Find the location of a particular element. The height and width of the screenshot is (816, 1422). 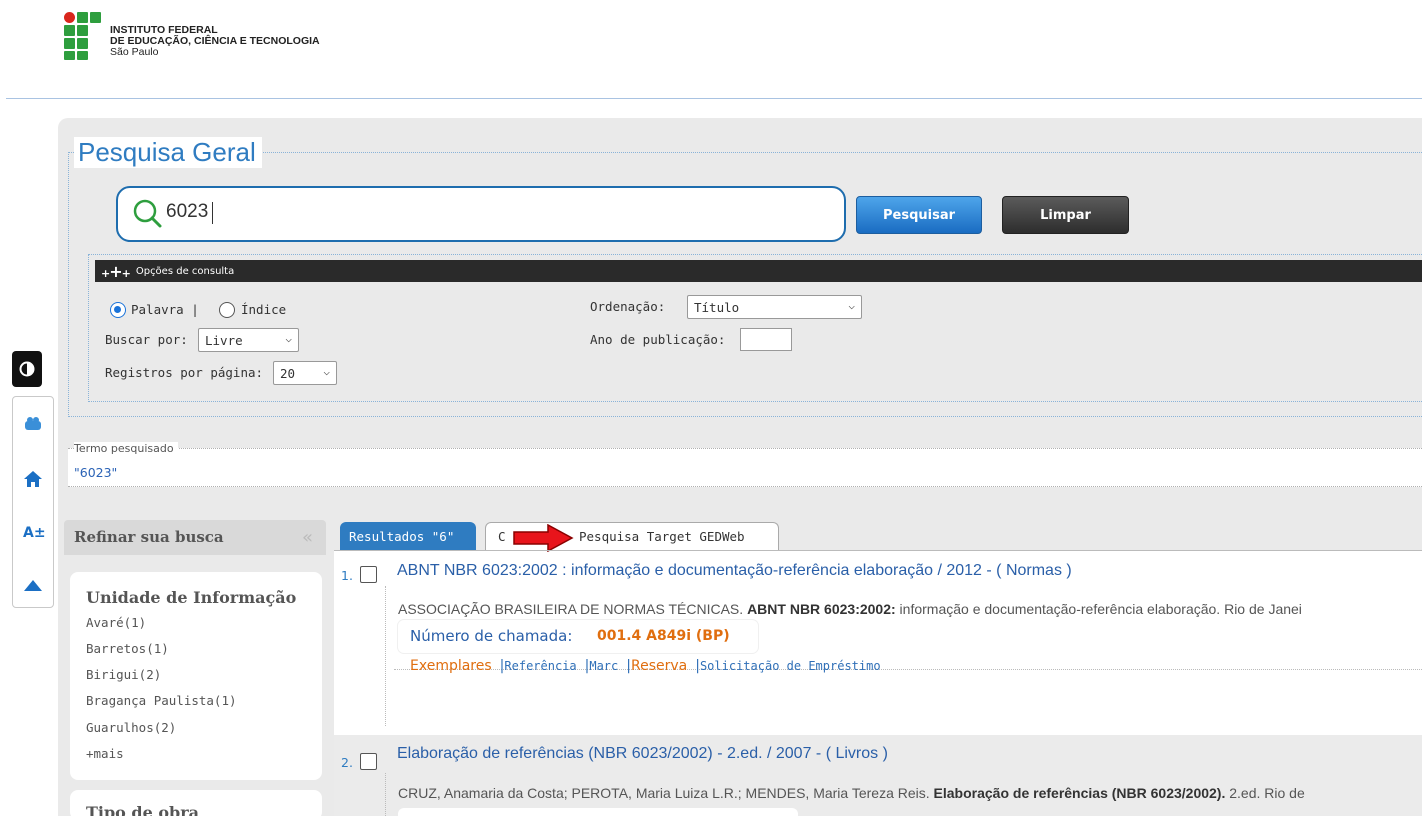

call-number-box is located at coordinates (598, 812).